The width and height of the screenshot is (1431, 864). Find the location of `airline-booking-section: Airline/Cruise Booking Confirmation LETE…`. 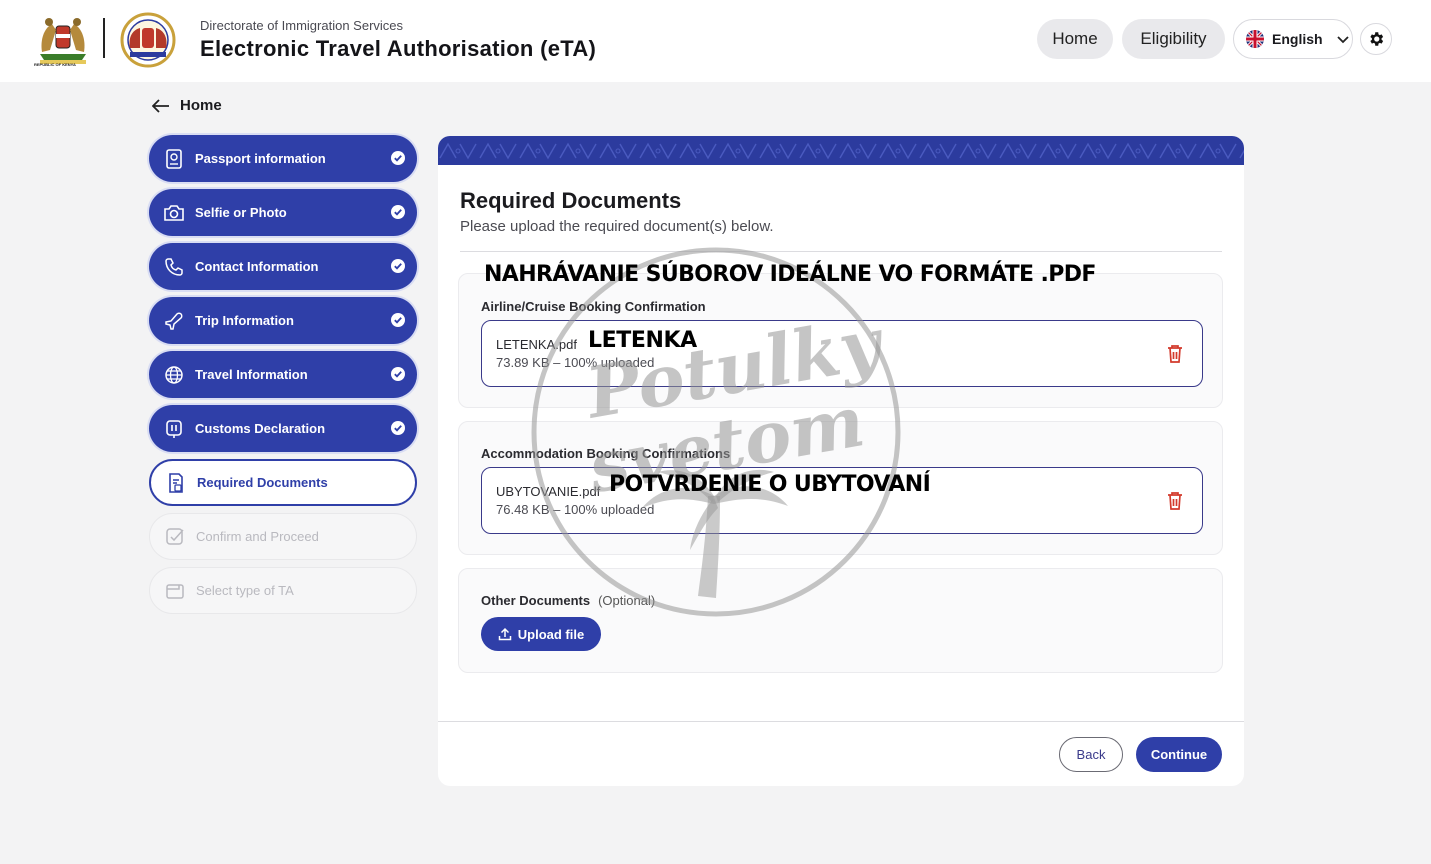

airline-booking-section: Airline/Cruise Booking Confirmation LETE… is located at coordinates (840, 340).